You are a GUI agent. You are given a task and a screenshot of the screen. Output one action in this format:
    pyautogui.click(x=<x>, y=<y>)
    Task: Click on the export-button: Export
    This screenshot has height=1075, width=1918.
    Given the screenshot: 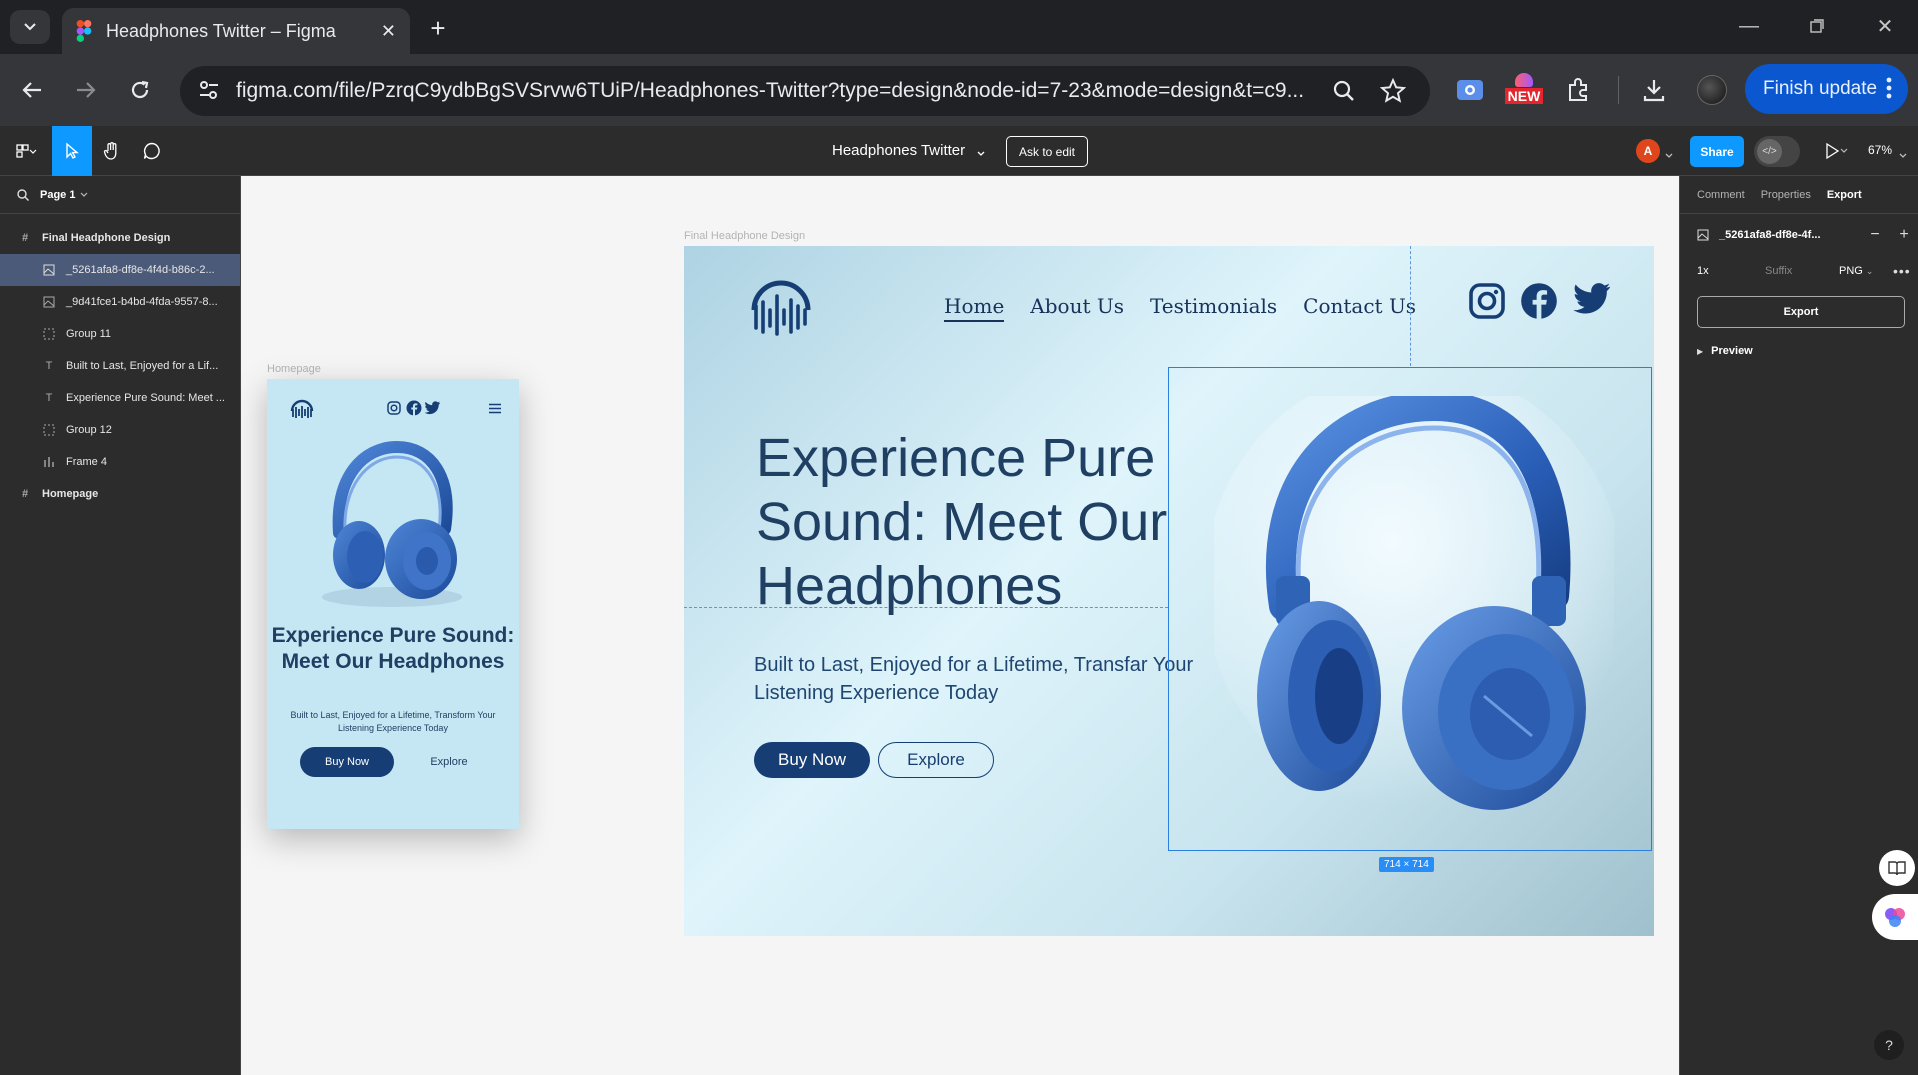 What is the action you would take?
    pyautogui.click(x=1801, y=312)
    